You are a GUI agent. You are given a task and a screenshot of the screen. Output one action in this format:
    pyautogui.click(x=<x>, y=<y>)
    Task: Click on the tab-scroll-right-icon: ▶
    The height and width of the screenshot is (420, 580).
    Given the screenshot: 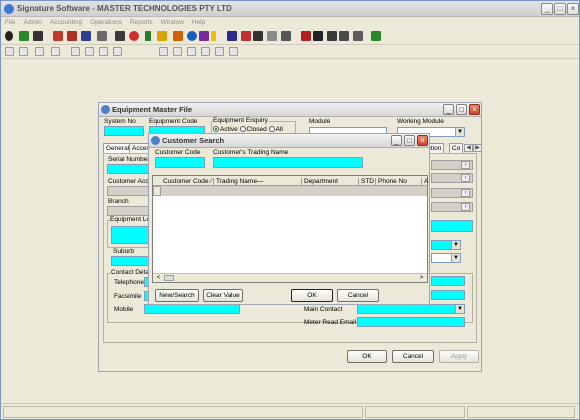 What is the action you would take?
    pyautogui.click(x=477, y=148)
    